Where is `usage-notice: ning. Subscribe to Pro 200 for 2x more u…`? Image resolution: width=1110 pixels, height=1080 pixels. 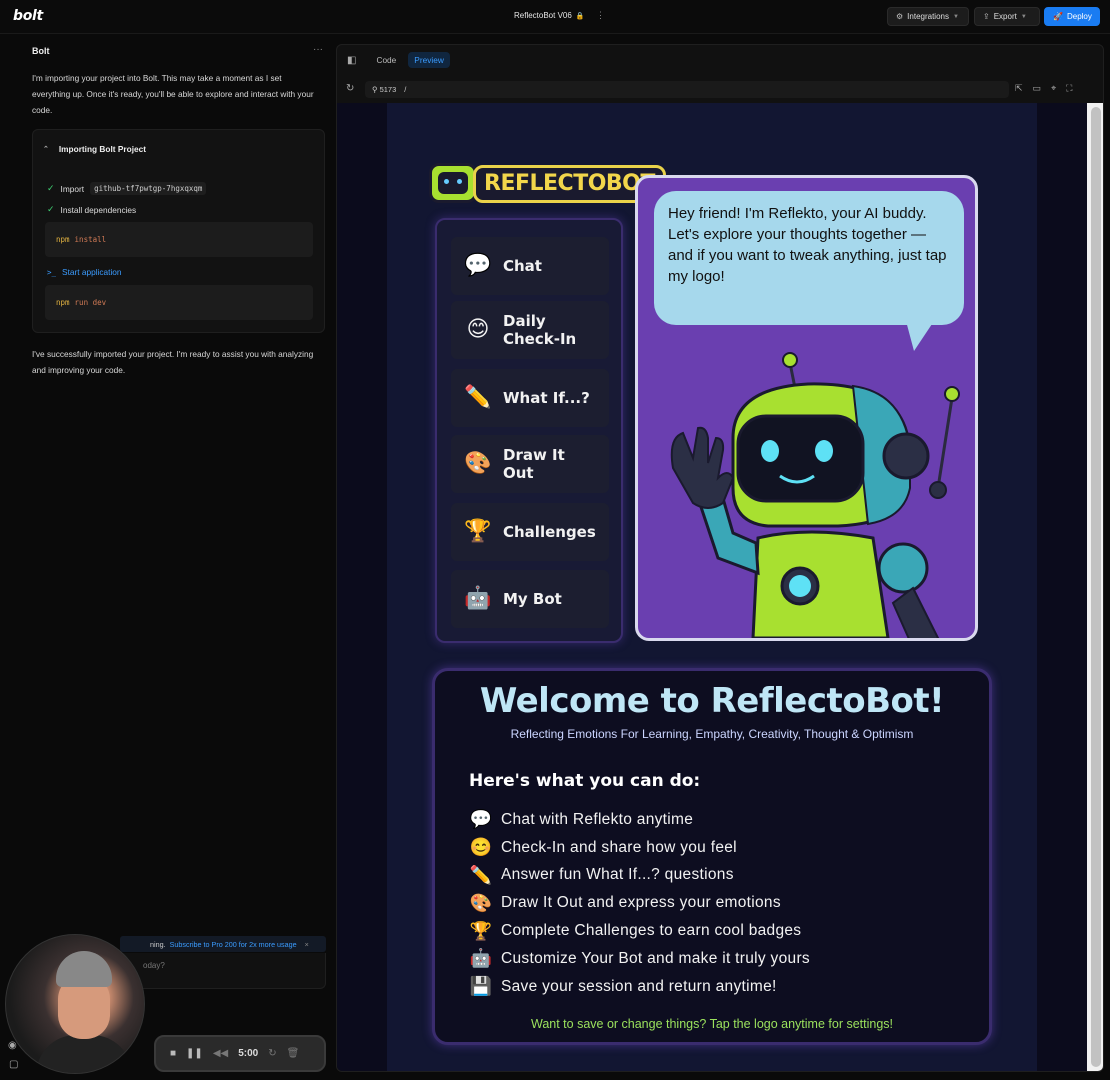 usage-notice: ning. Subscribe to Pro 200 for 2x more u… is located at coordinates (223, 944).